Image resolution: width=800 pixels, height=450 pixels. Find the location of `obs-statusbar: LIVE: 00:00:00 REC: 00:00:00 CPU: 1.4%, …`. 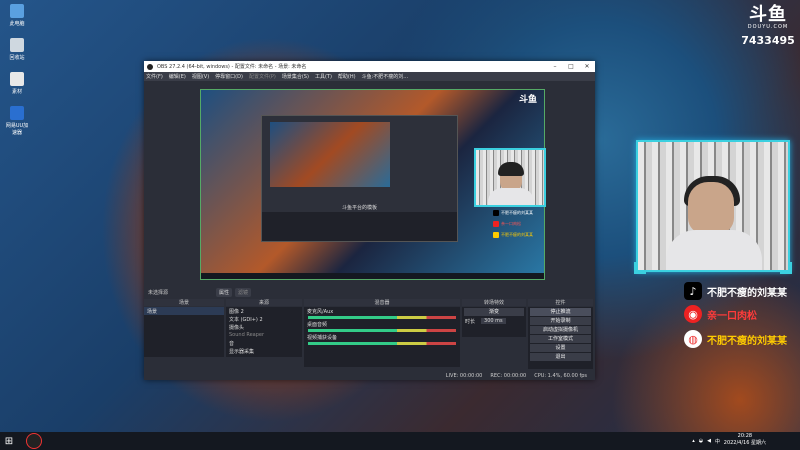

obs-statusbar: LIVE: 00:00:00 REC: 00:00:00 CPU: 1.4%, … is located at coordinates (369, 375).